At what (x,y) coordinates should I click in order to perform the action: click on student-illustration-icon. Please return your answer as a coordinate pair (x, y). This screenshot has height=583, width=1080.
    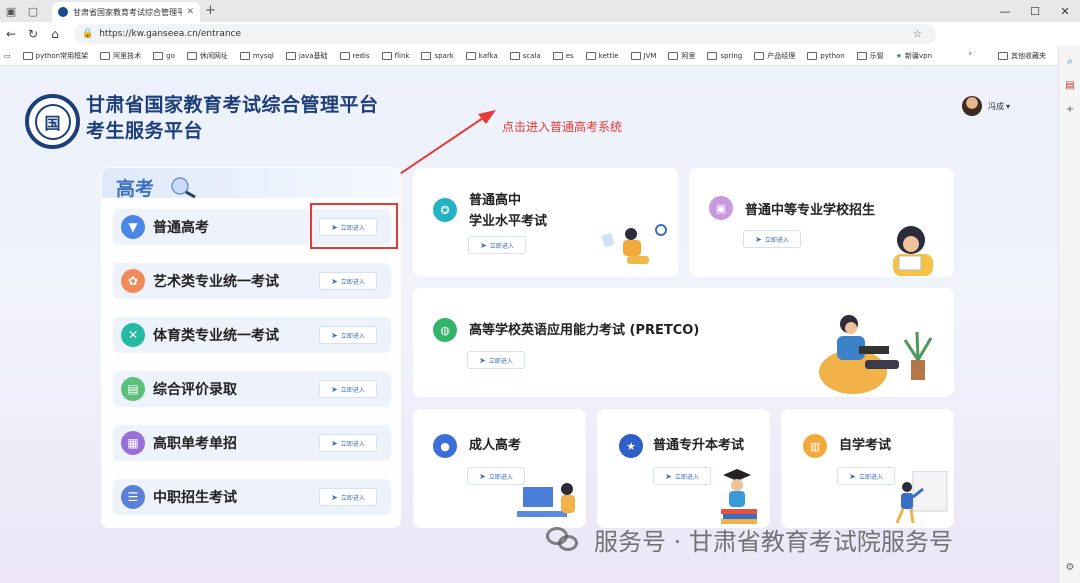
    Looking at the image, I should click on (634, 244).